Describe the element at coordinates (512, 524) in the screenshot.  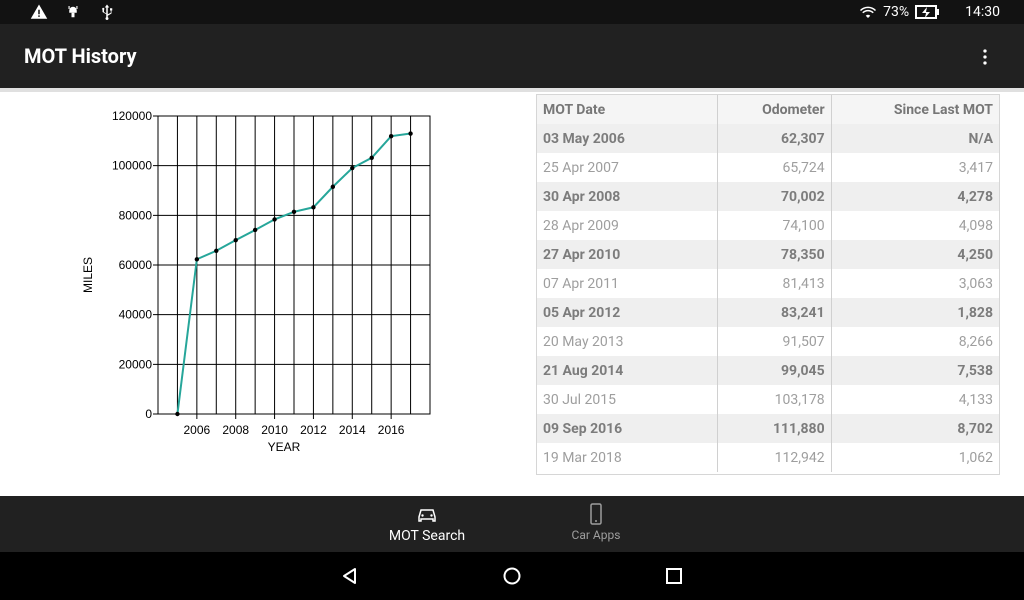
I see `bottom-navigation: MOT Search Car Apps` at that location.